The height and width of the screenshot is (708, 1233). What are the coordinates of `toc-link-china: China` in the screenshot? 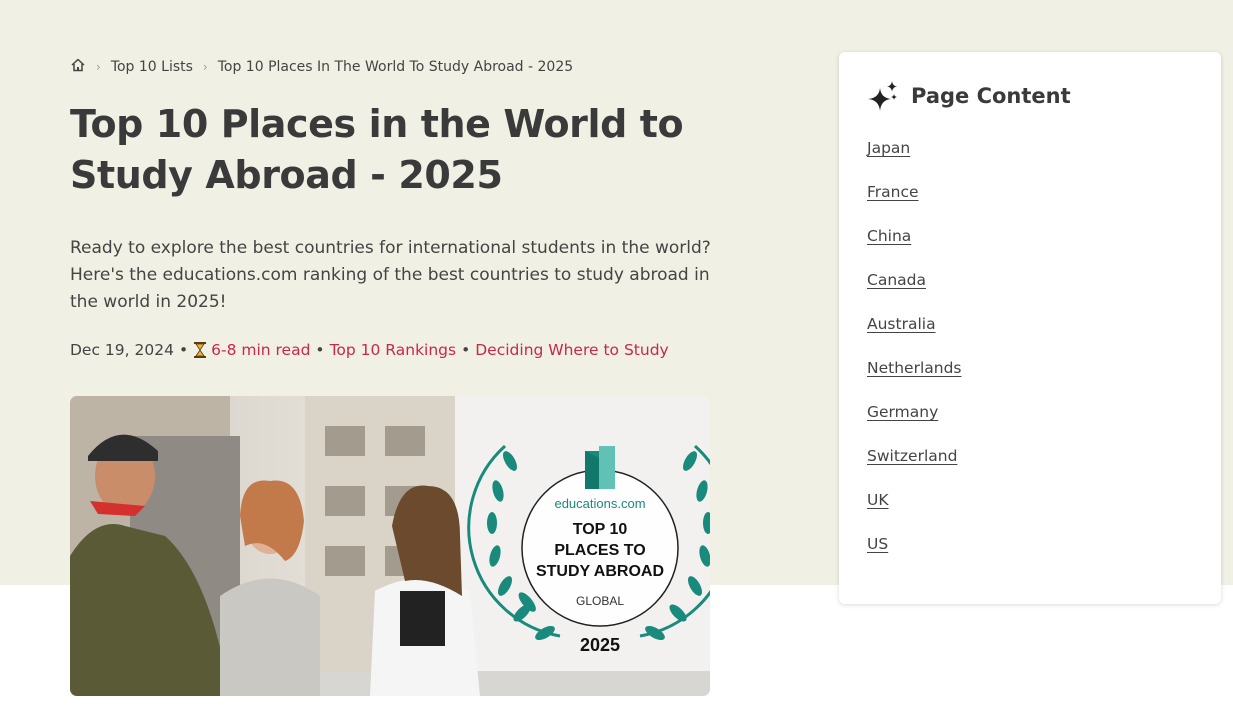 It's located at (889, 236).